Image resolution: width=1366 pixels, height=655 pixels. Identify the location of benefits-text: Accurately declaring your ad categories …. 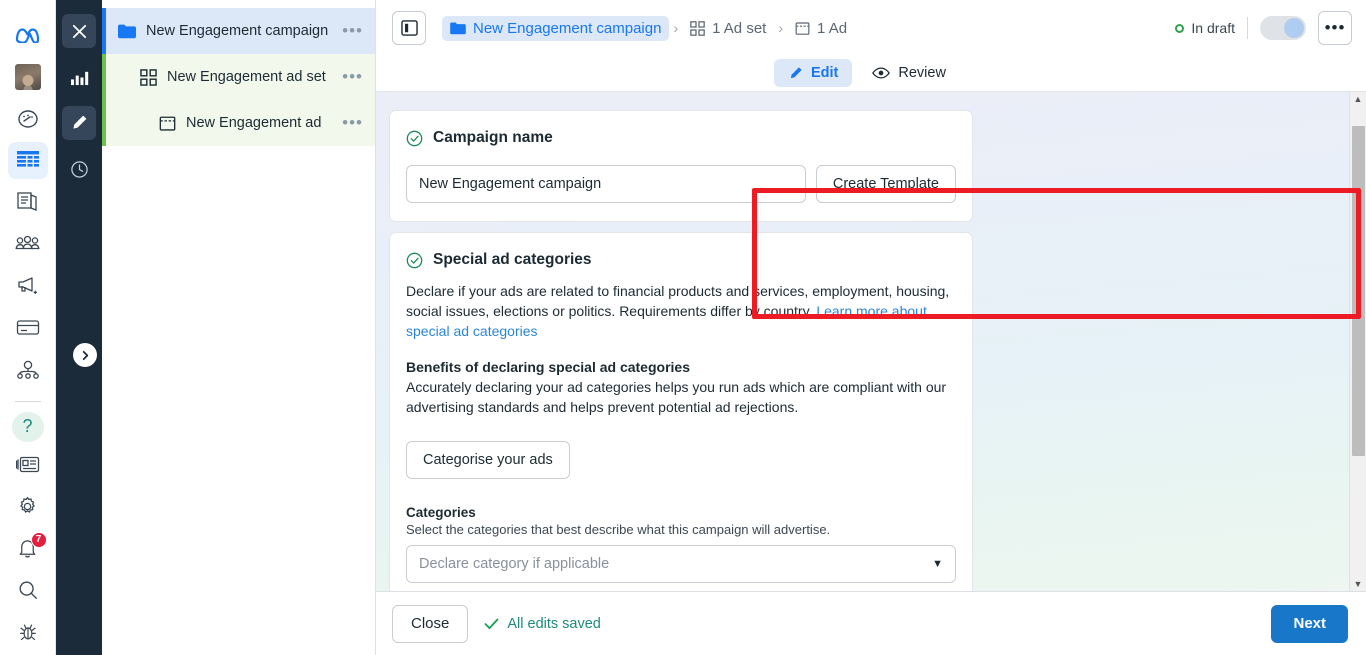
(676, 397).